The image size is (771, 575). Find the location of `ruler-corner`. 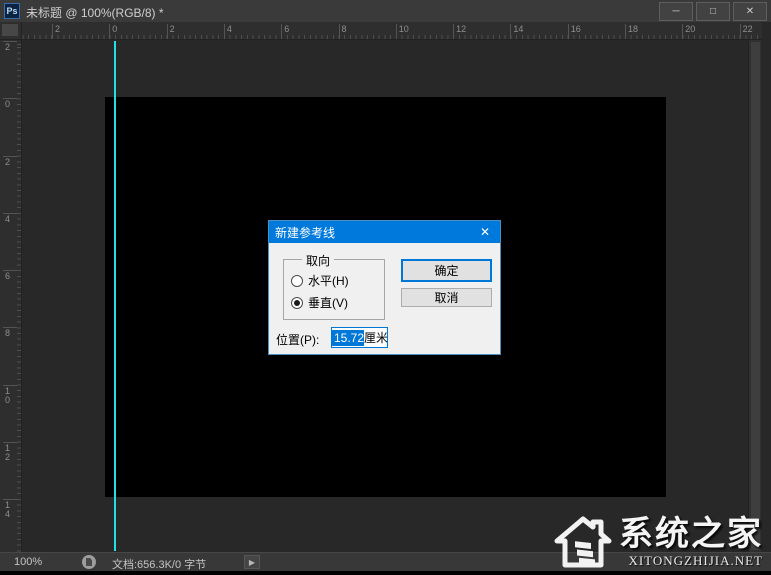

ruler-corner is located at coordinates (11, 31).